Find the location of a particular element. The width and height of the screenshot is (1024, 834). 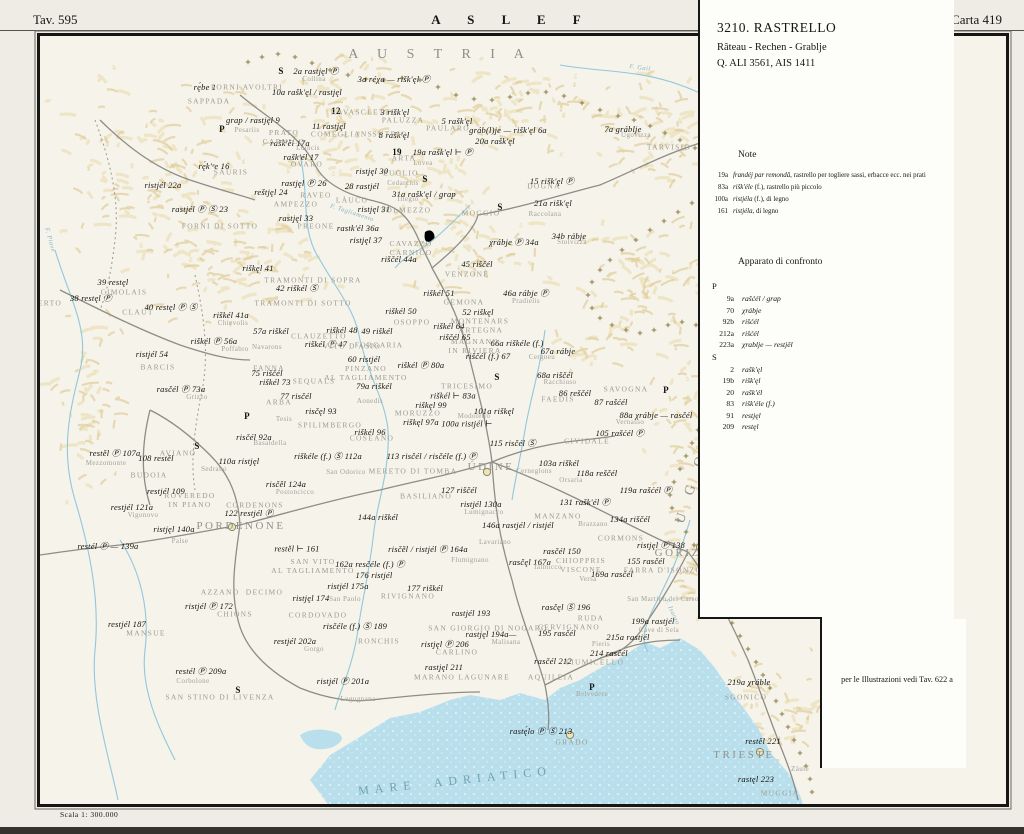

apparato-row: 91 restjęl is located at coordinates (743, 415).